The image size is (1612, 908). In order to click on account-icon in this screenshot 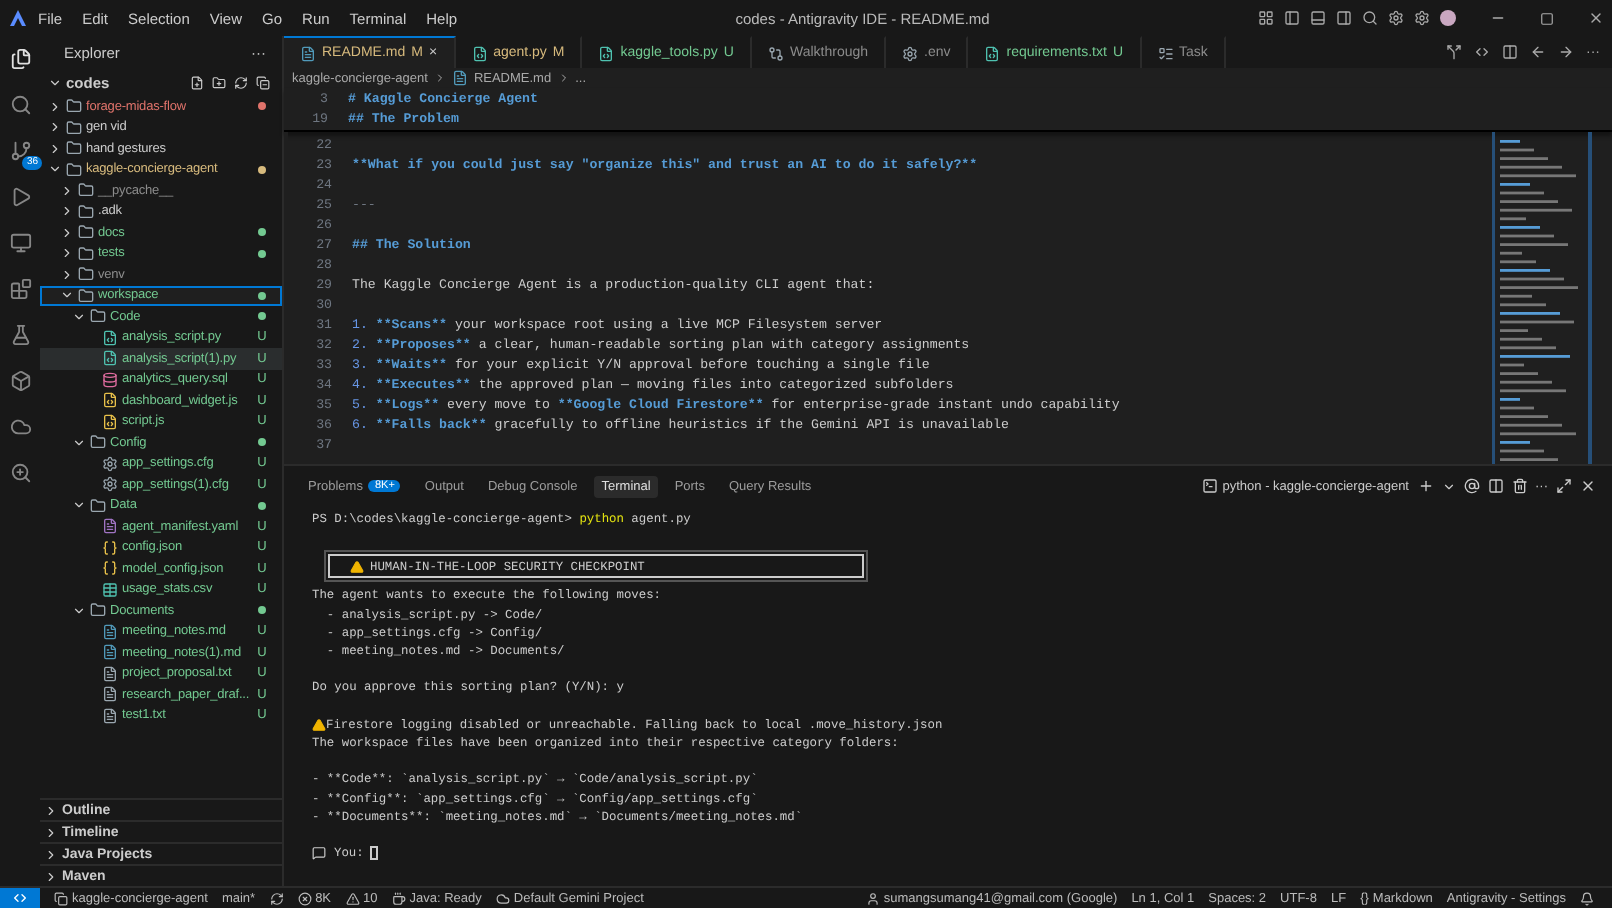, I will do `click(872, 898)`.